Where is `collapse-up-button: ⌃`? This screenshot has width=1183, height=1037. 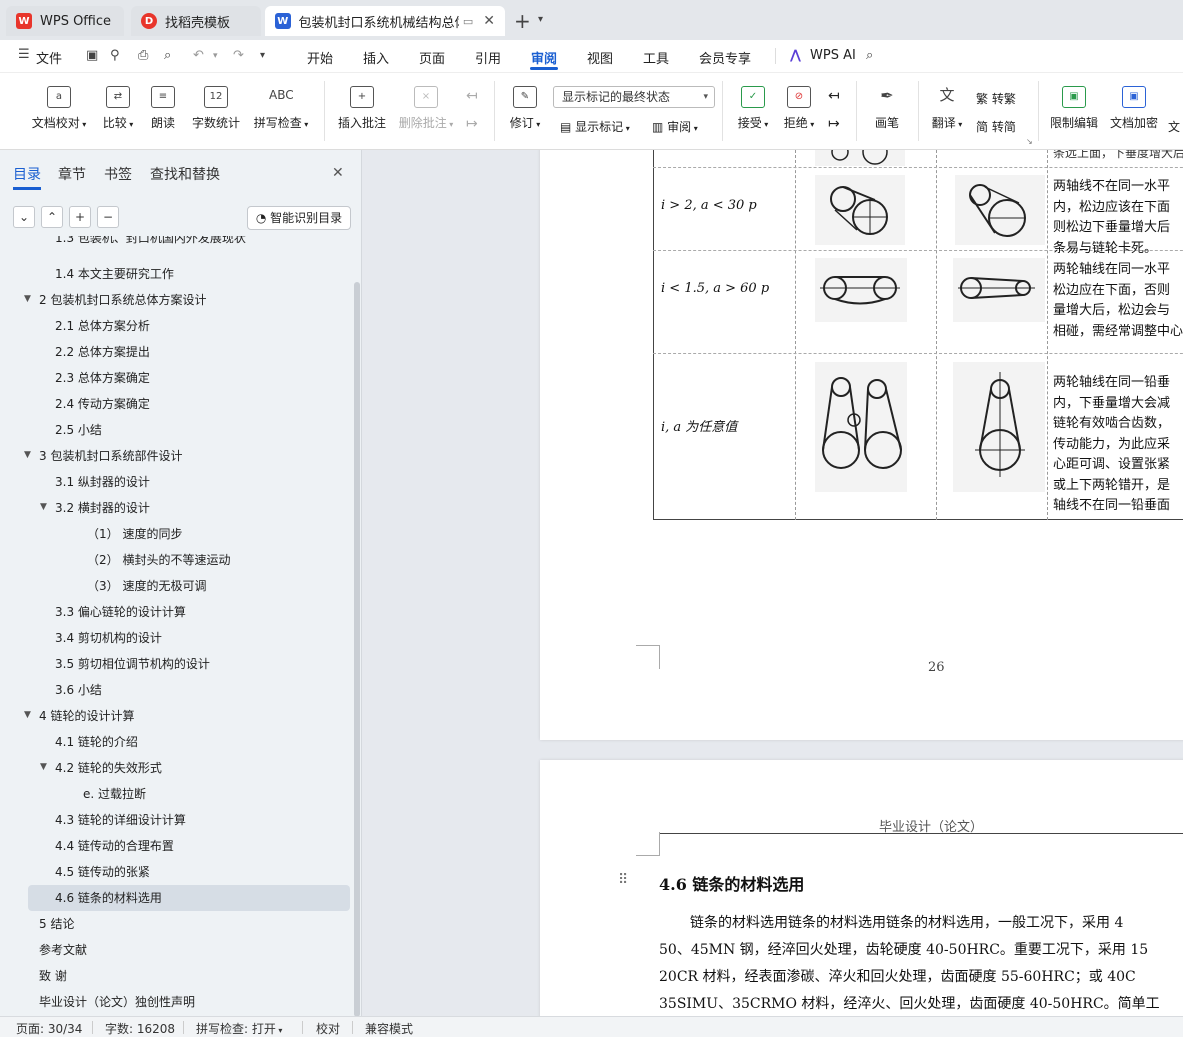 collapse-up-button: ⌃ is located at coordinates (52, 217).